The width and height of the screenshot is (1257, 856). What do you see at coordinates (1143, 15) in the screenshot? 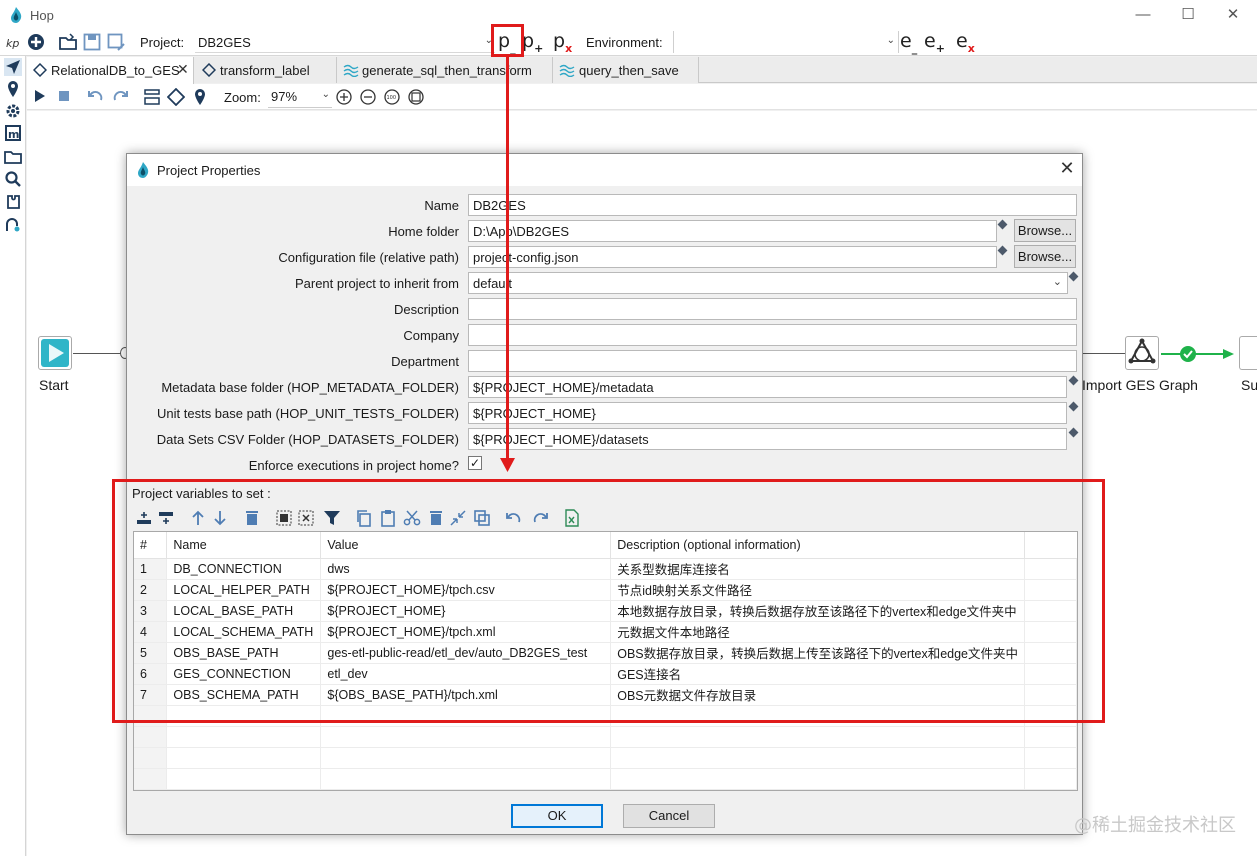
I see `minimize-button: —` at bounding box center [1143, 15].